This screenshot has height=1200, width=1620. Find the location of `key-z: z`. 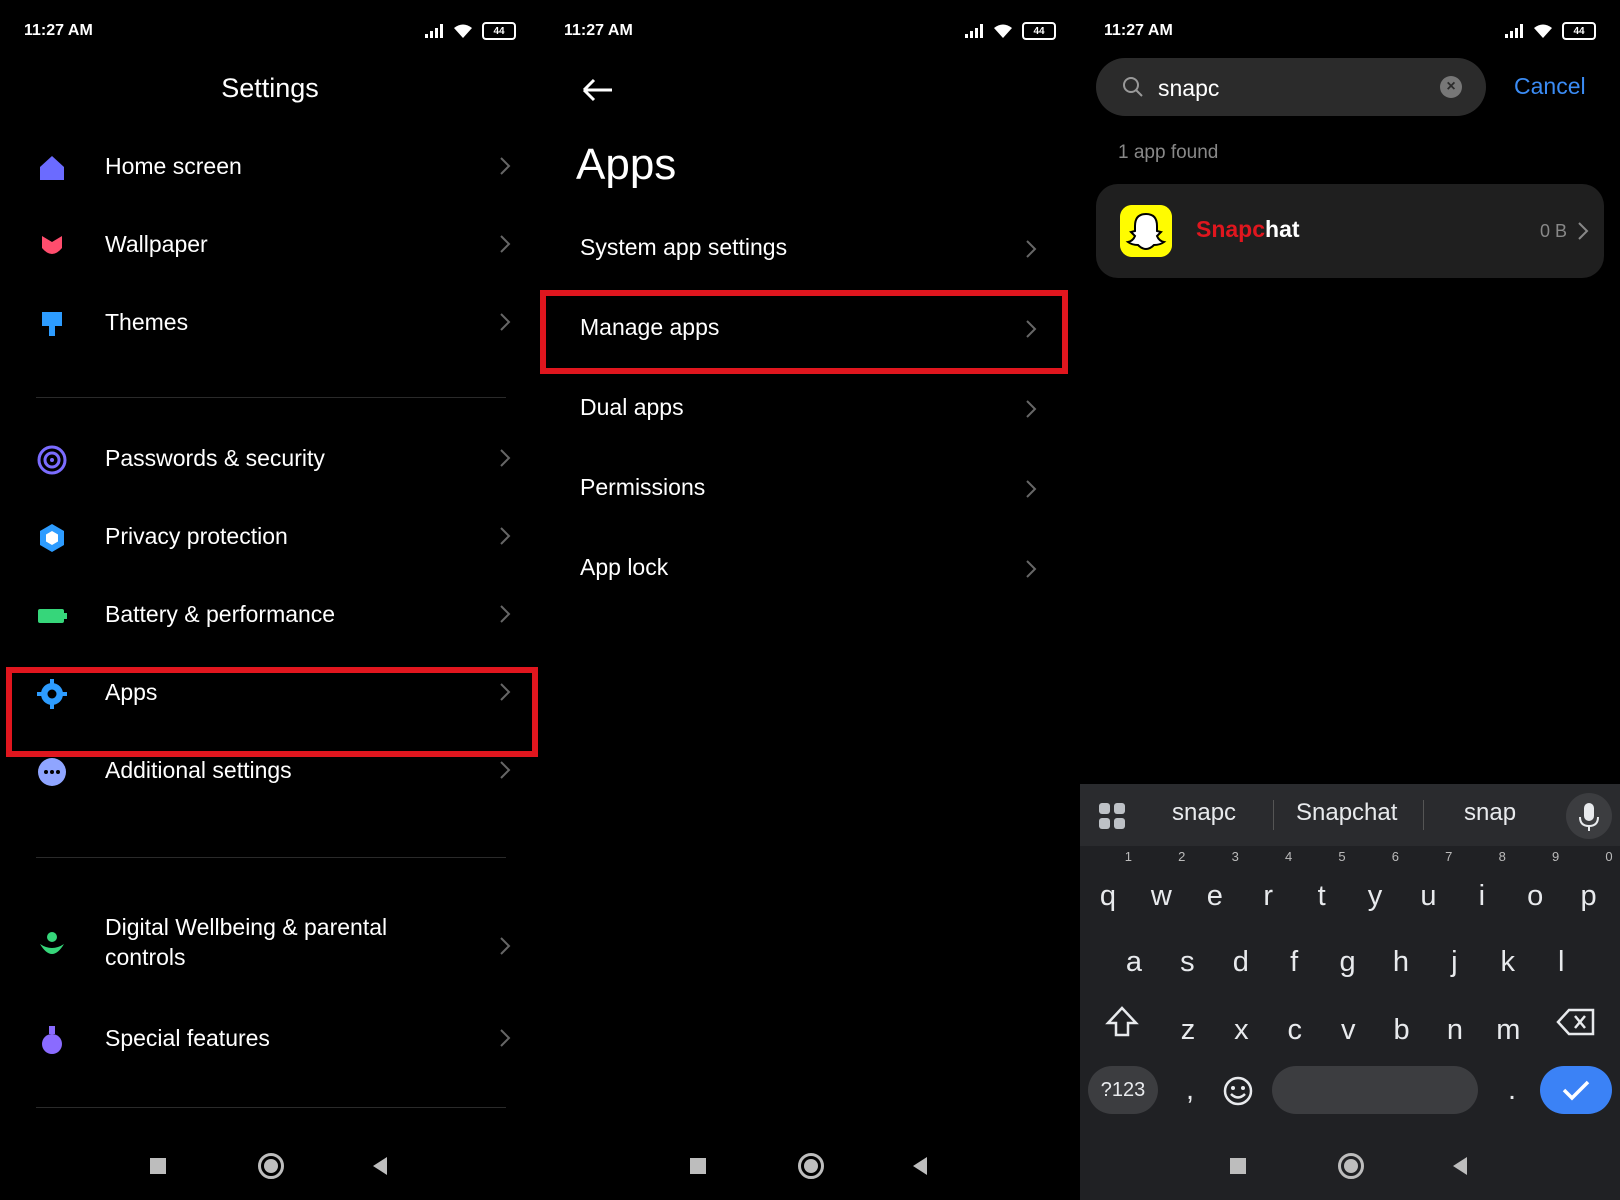

key-z: z is located at coordinates (1188, 1030).